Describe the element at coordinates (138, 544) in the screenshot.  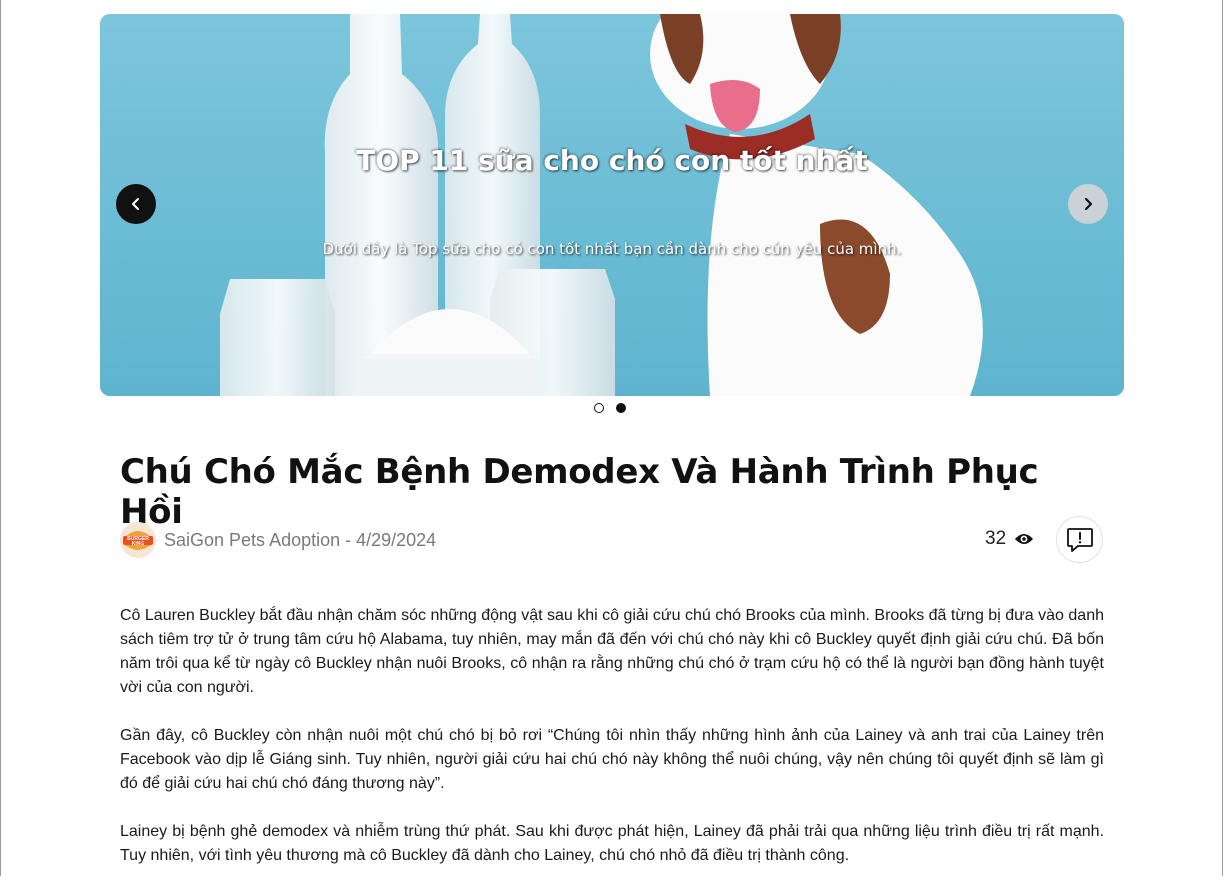
I see `svg-text: KING` at that location.